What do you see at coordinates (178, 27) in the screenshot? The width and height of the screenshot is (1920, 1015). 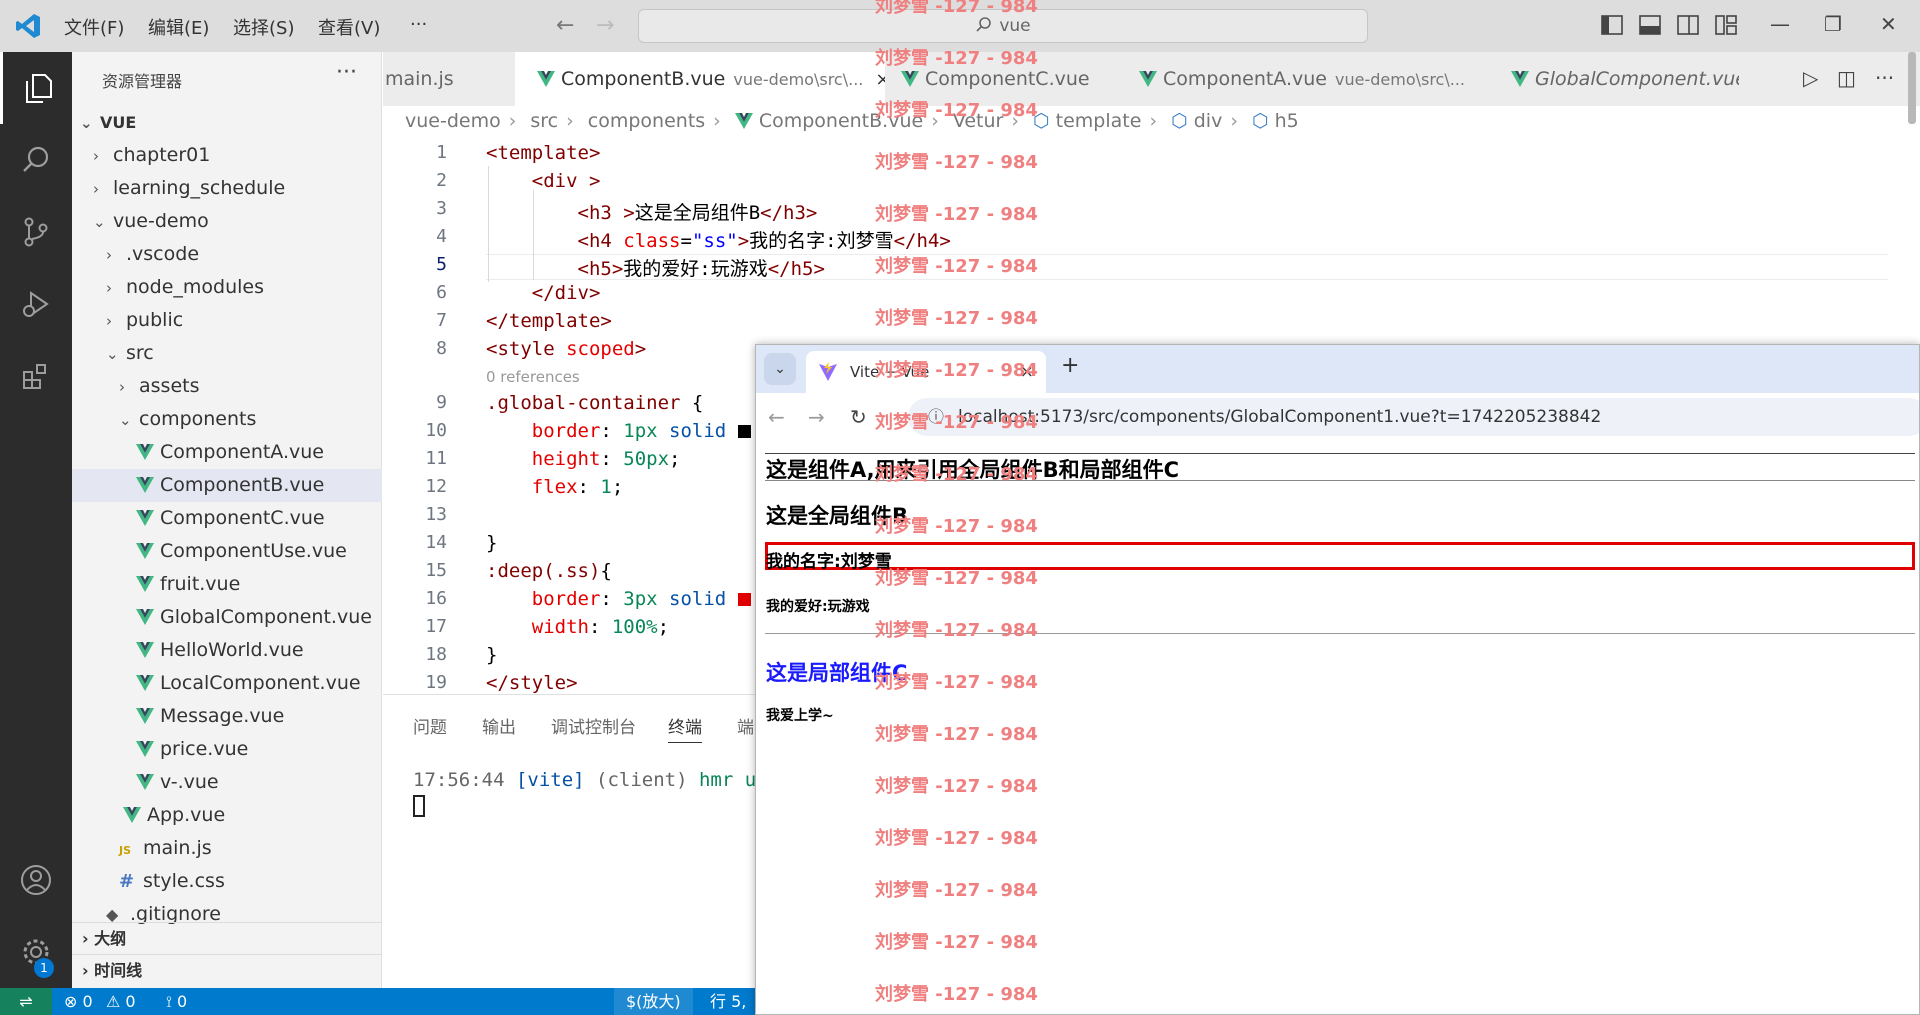 I see `menu-edit: 编辑(E)` at bounding box center [178, 27].